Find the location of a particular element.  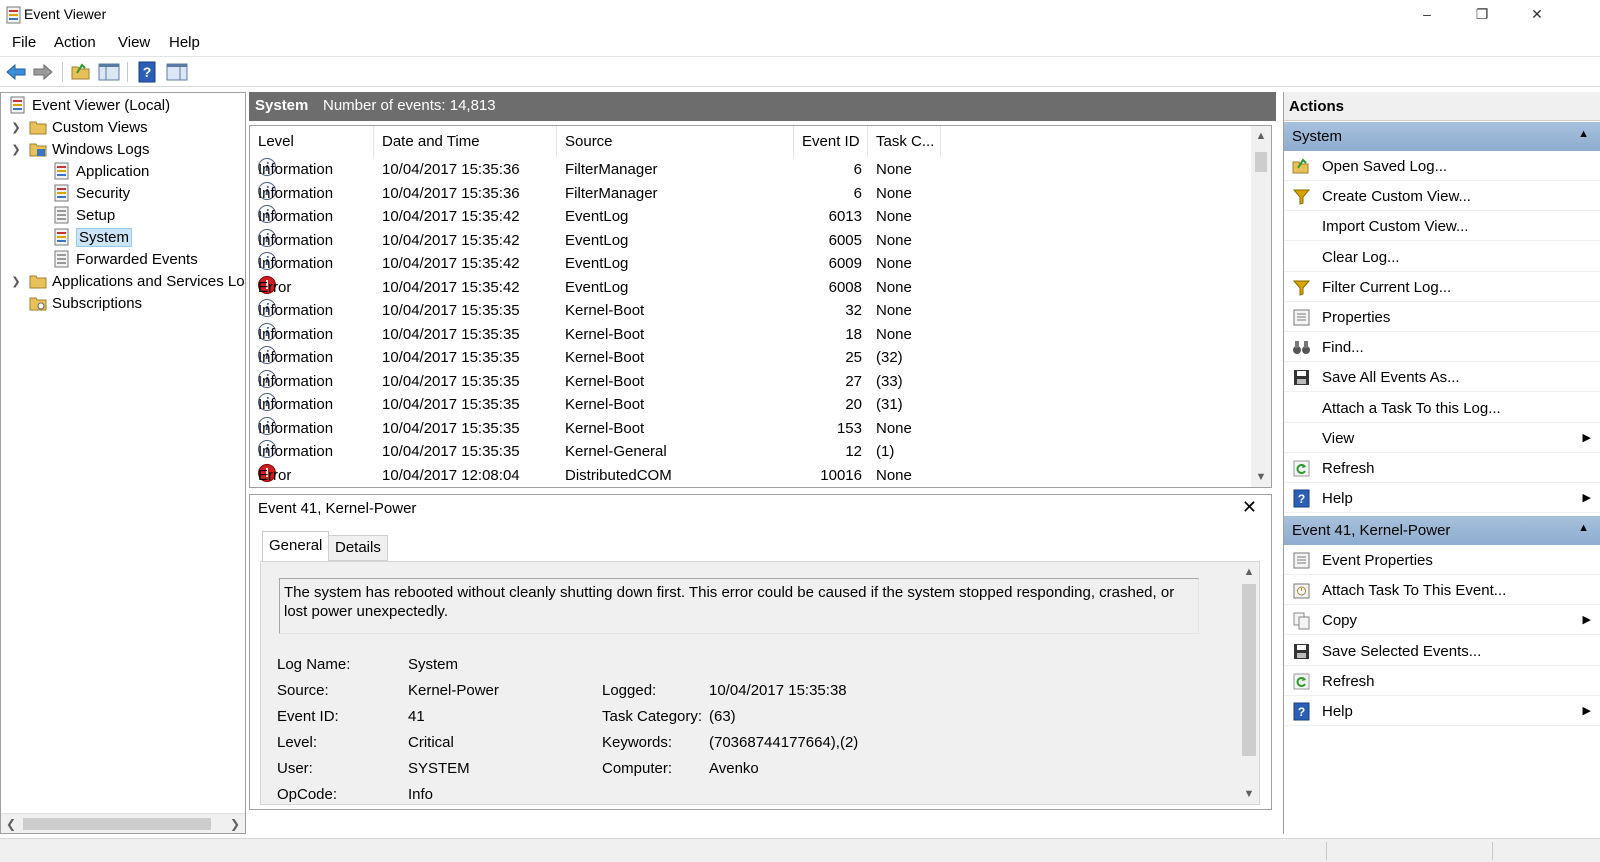

tree-item-root: Event Viewer (Local) is located at coordinates (89, 106).